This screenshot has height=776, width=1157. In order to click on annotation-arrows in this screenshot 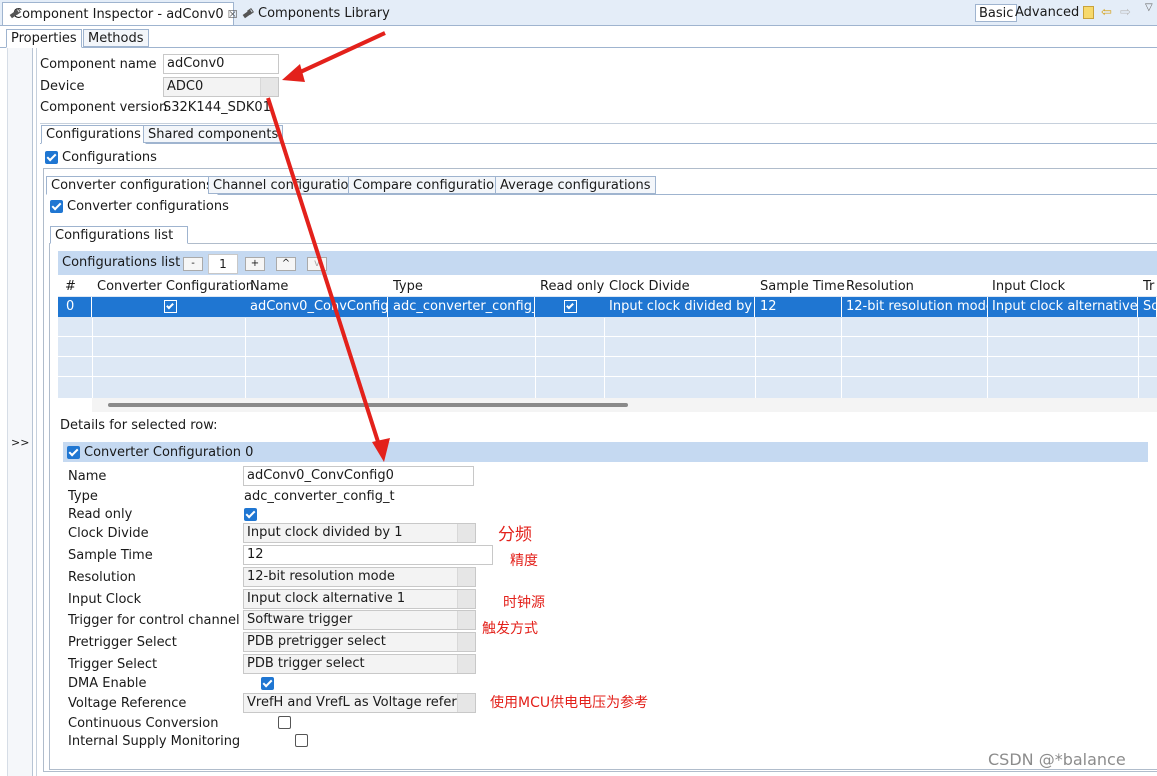, I will do `click(328, 246)`.